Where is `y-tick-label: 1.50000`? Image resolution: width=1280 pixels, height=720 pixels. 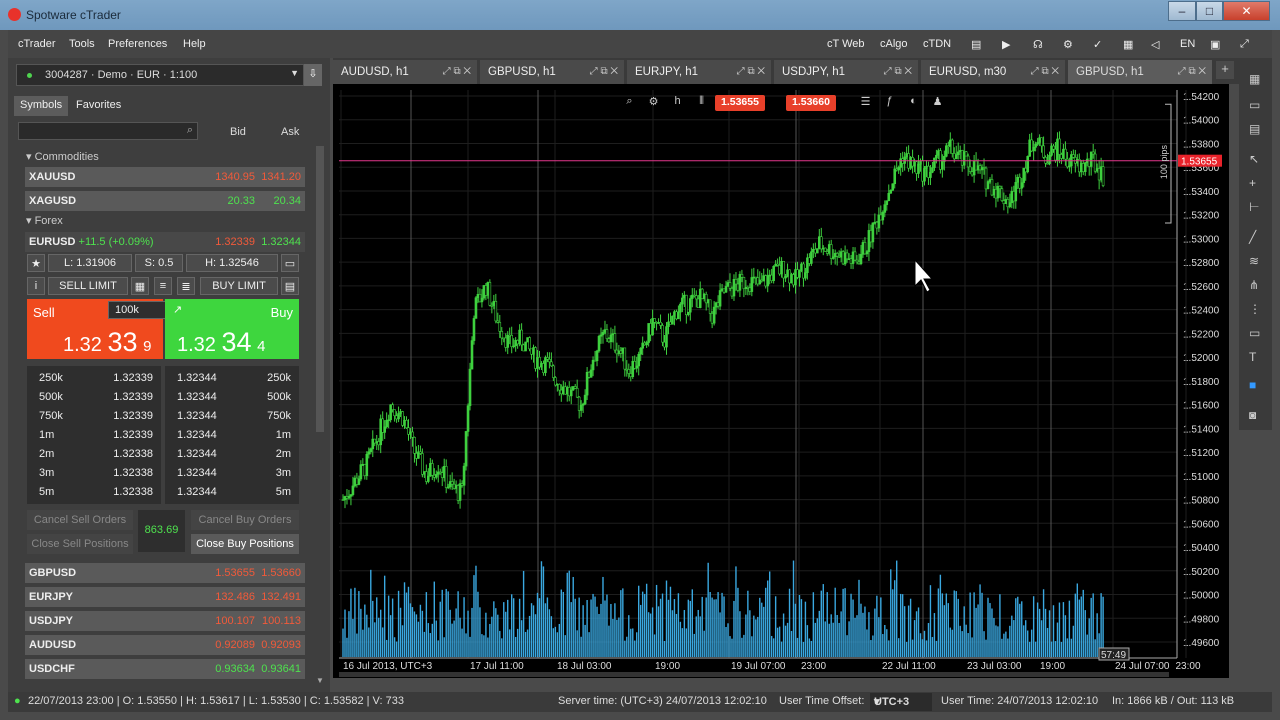 y-tick-label: 1.50000 is located at coordinates (1201, 596).